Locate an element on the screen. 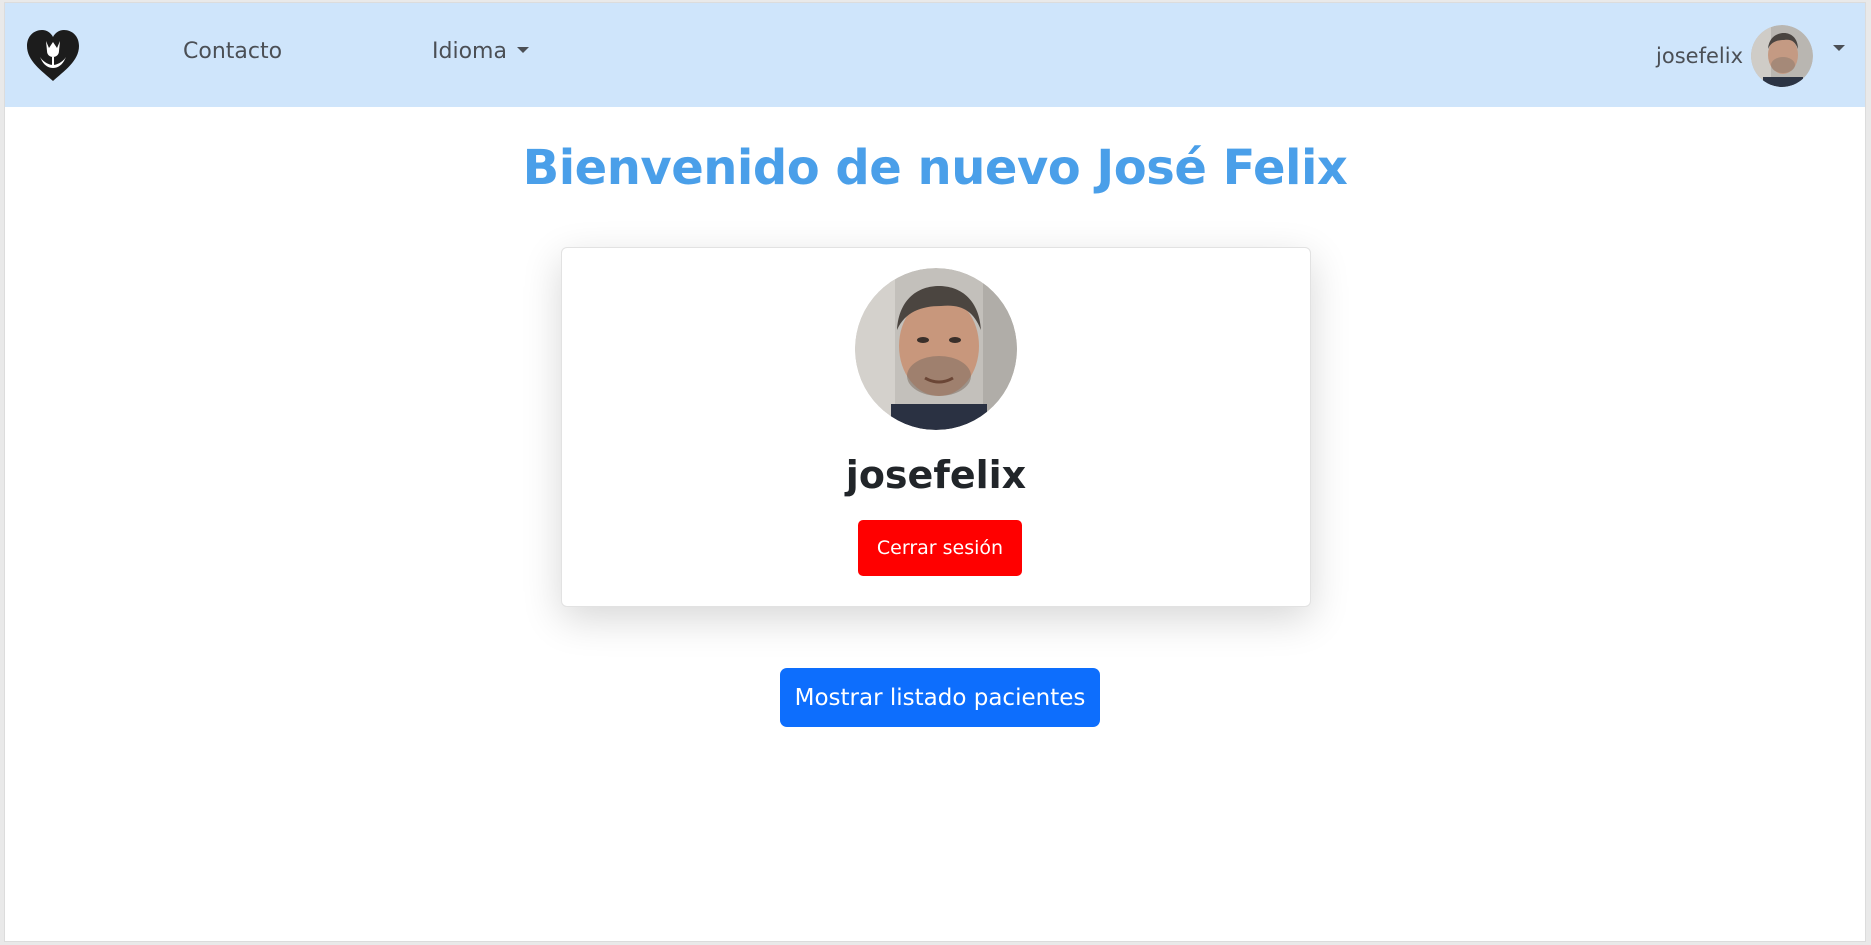  nav-idioma-label: Idioma is located at coordinates (469, 51).